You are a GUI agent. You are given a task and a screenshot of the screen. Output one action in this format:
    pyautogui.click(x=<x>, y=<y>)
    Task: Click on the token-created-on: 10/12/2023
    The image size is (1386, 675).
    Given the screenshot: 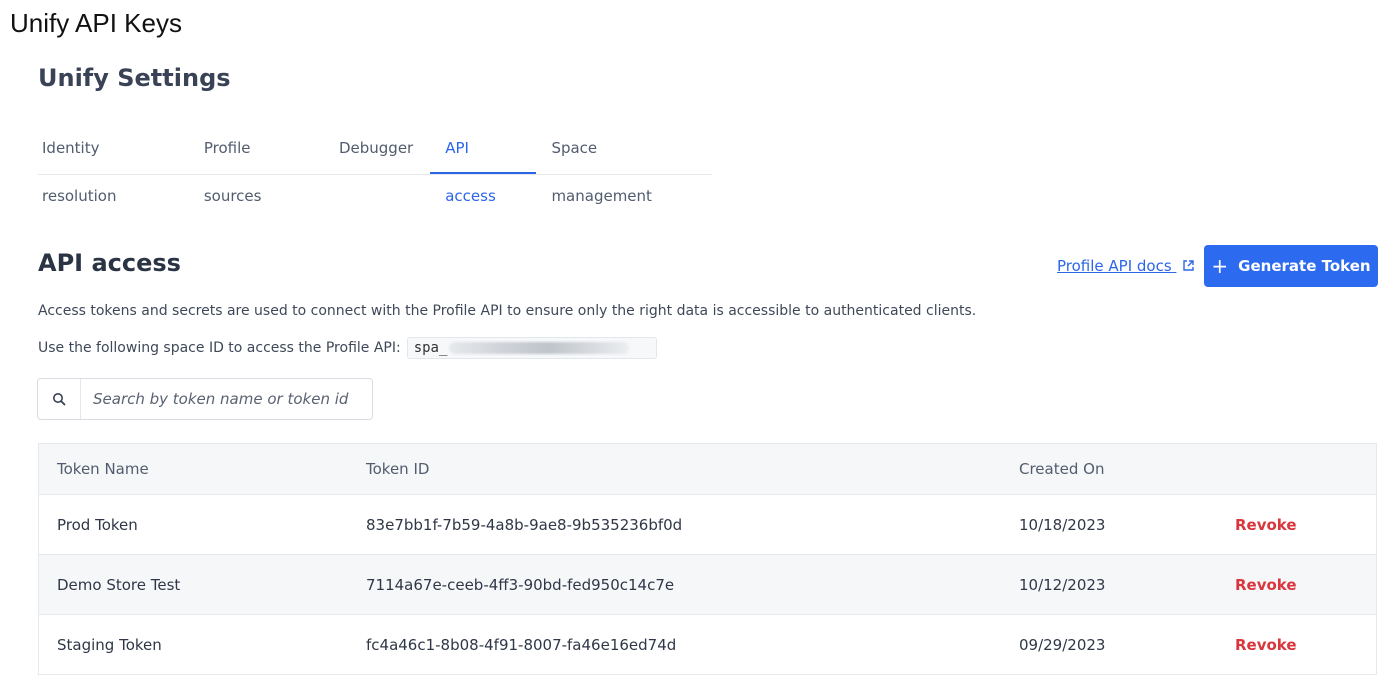 What is the action you would take?
    pyautogui.click(x=1062, y=584)
    